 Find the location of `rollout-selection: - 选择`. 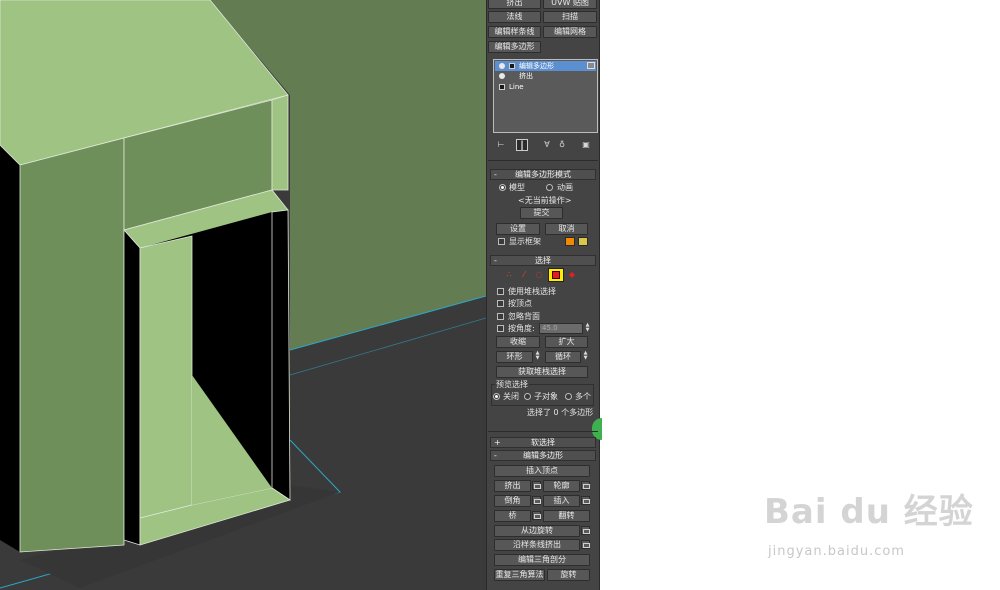

rollout-selection: - 选择 is located at coordinates (543, 260).